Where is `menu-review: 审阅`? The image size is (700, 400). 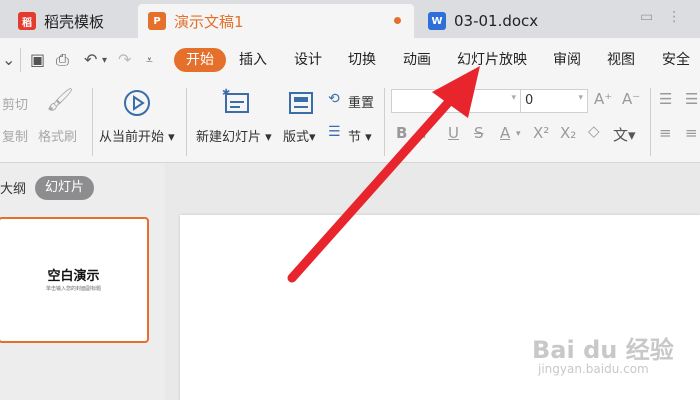
menu-review: 审阅 is located at coordinates (567, 60).